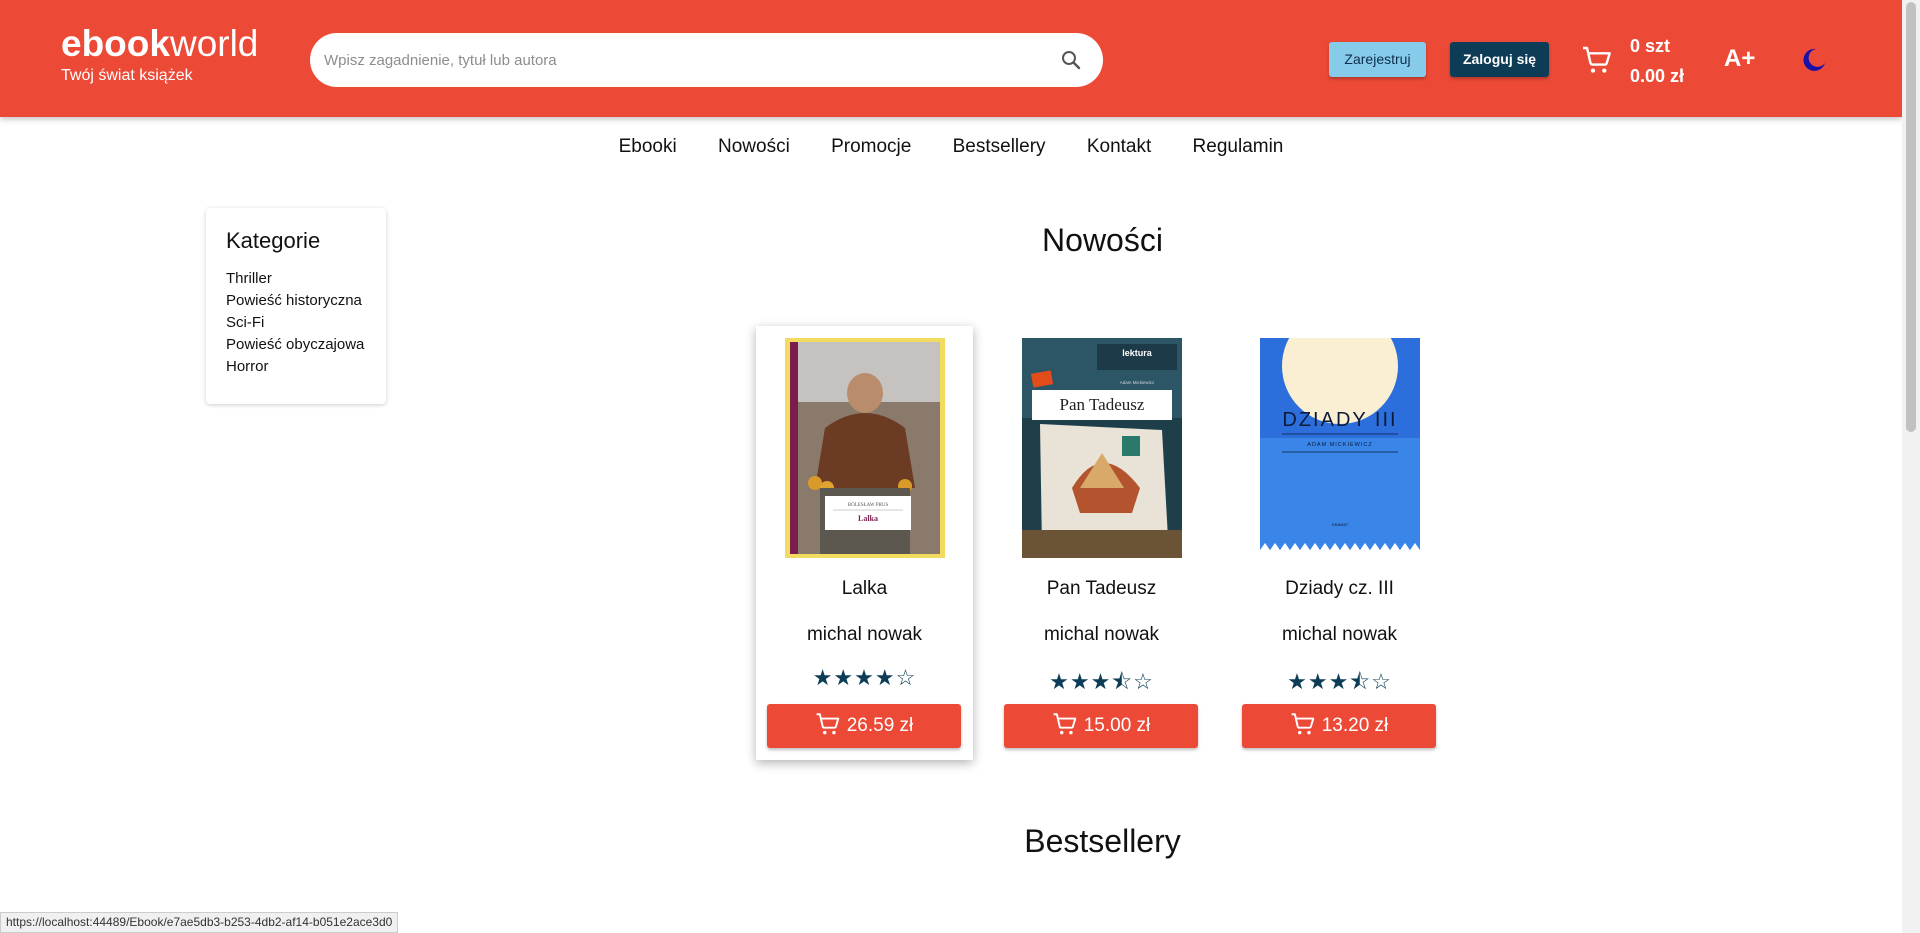 The height and width of the screenshot is (933, 1920). What do you see at coordinates (999, 147) in the screenshot?
I see `nav-item-bestsellery: Bestsellery` at bounding box center [999, 147].